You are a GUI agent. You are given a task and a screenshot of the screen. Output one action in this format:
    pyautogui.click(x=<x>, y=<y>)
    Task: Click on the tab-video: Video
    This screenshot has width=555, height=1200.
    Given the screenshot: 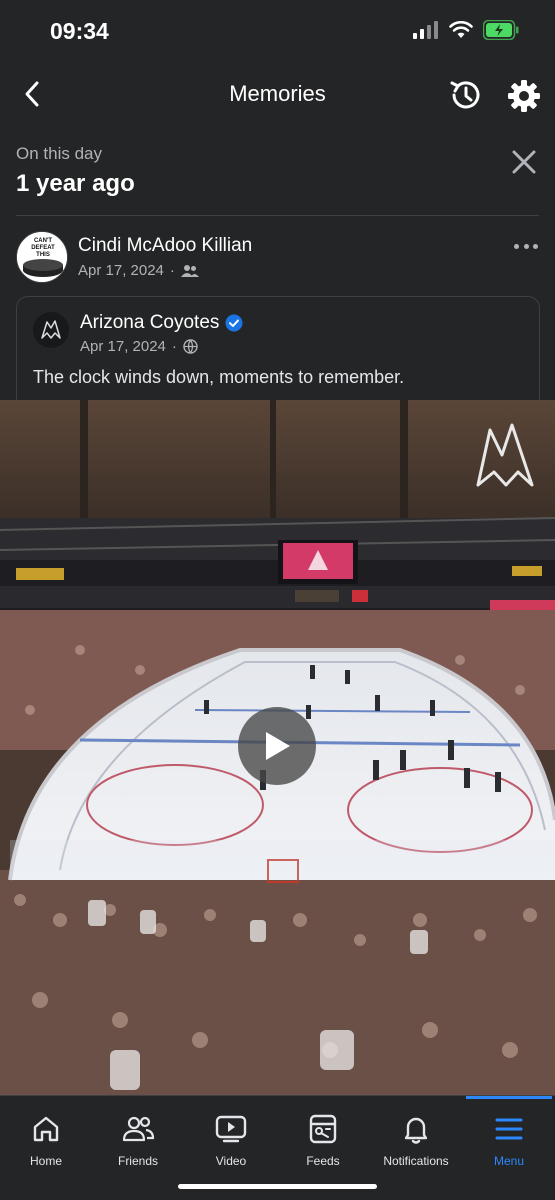 What is the action you would take?
    pyautogui.click(x=231, y=1136)
    